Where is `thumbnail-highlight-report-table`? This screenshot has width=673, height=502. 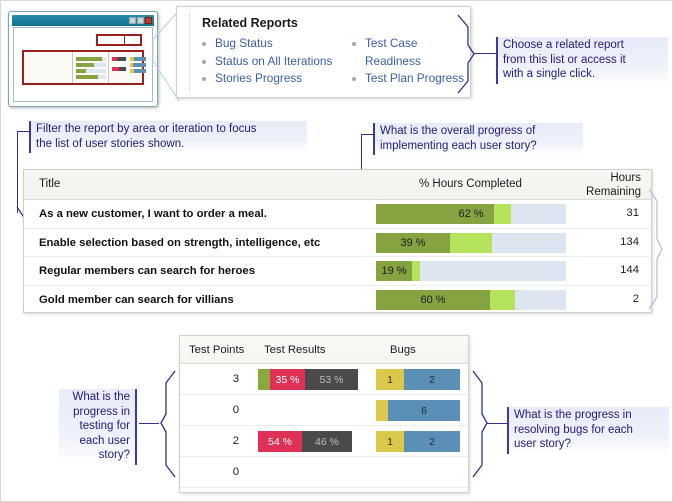
thumbnail-highlight-report-table is located at coordinates (84, 67).